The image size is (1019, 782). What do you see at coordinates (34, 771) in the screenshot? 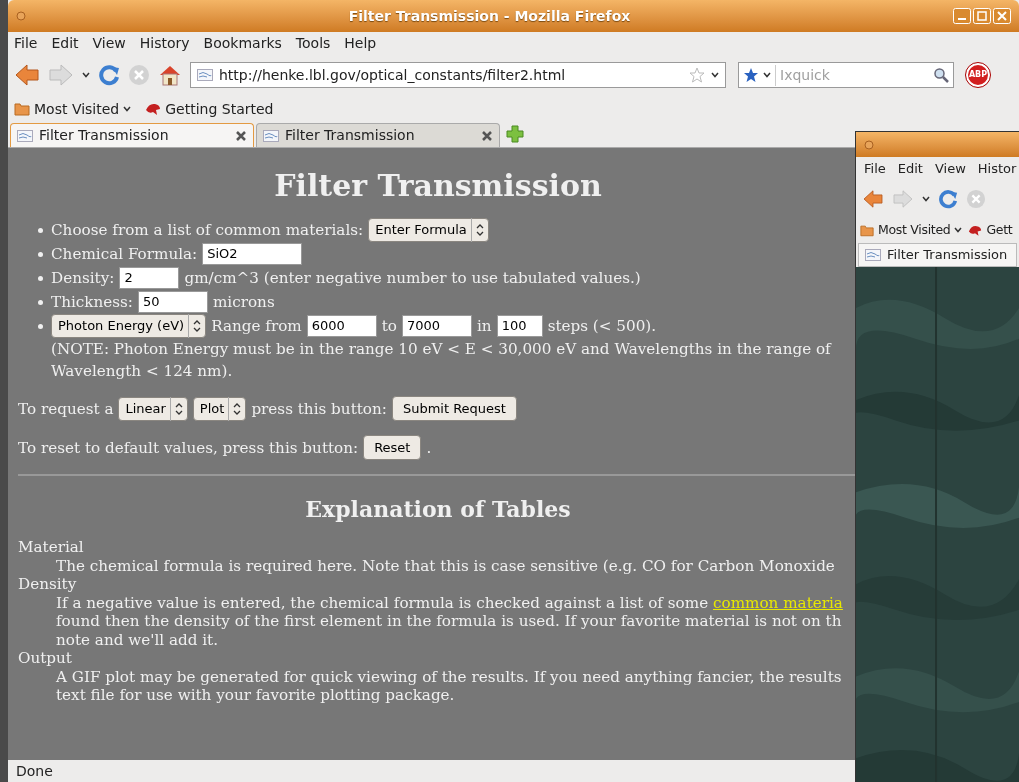
I see `status-text: Done` at bounding box center [34, 771].